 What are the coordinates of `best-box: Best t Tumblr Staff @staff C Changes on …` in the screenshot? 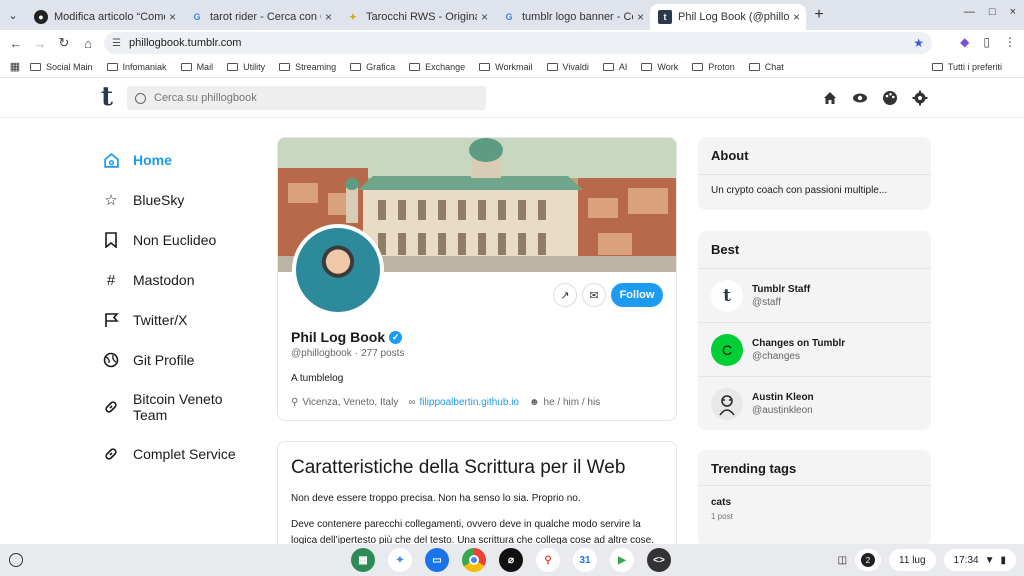 It's located at (814, 330).